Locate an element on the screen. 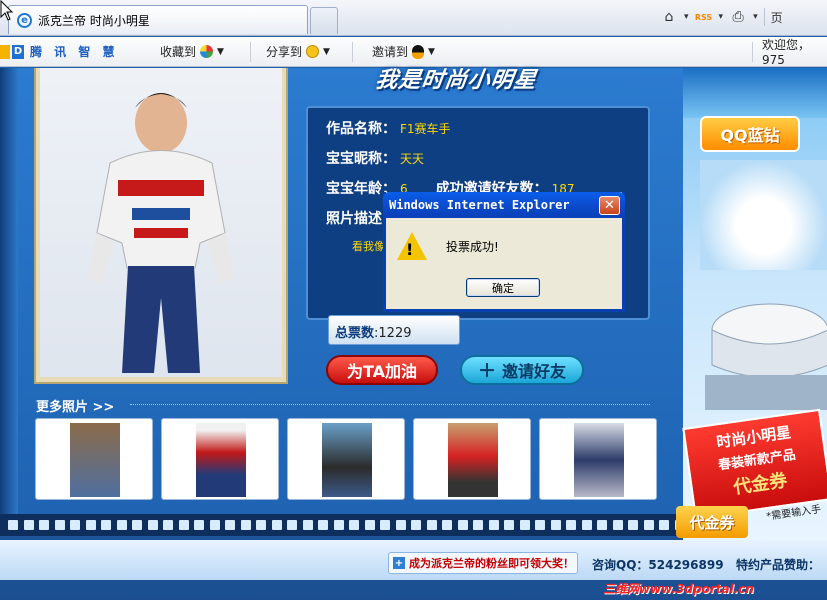 Image resolution: width=827 pixels, height=600 pixels. votes-label: 总票数 is located at coordinates (355, 333).